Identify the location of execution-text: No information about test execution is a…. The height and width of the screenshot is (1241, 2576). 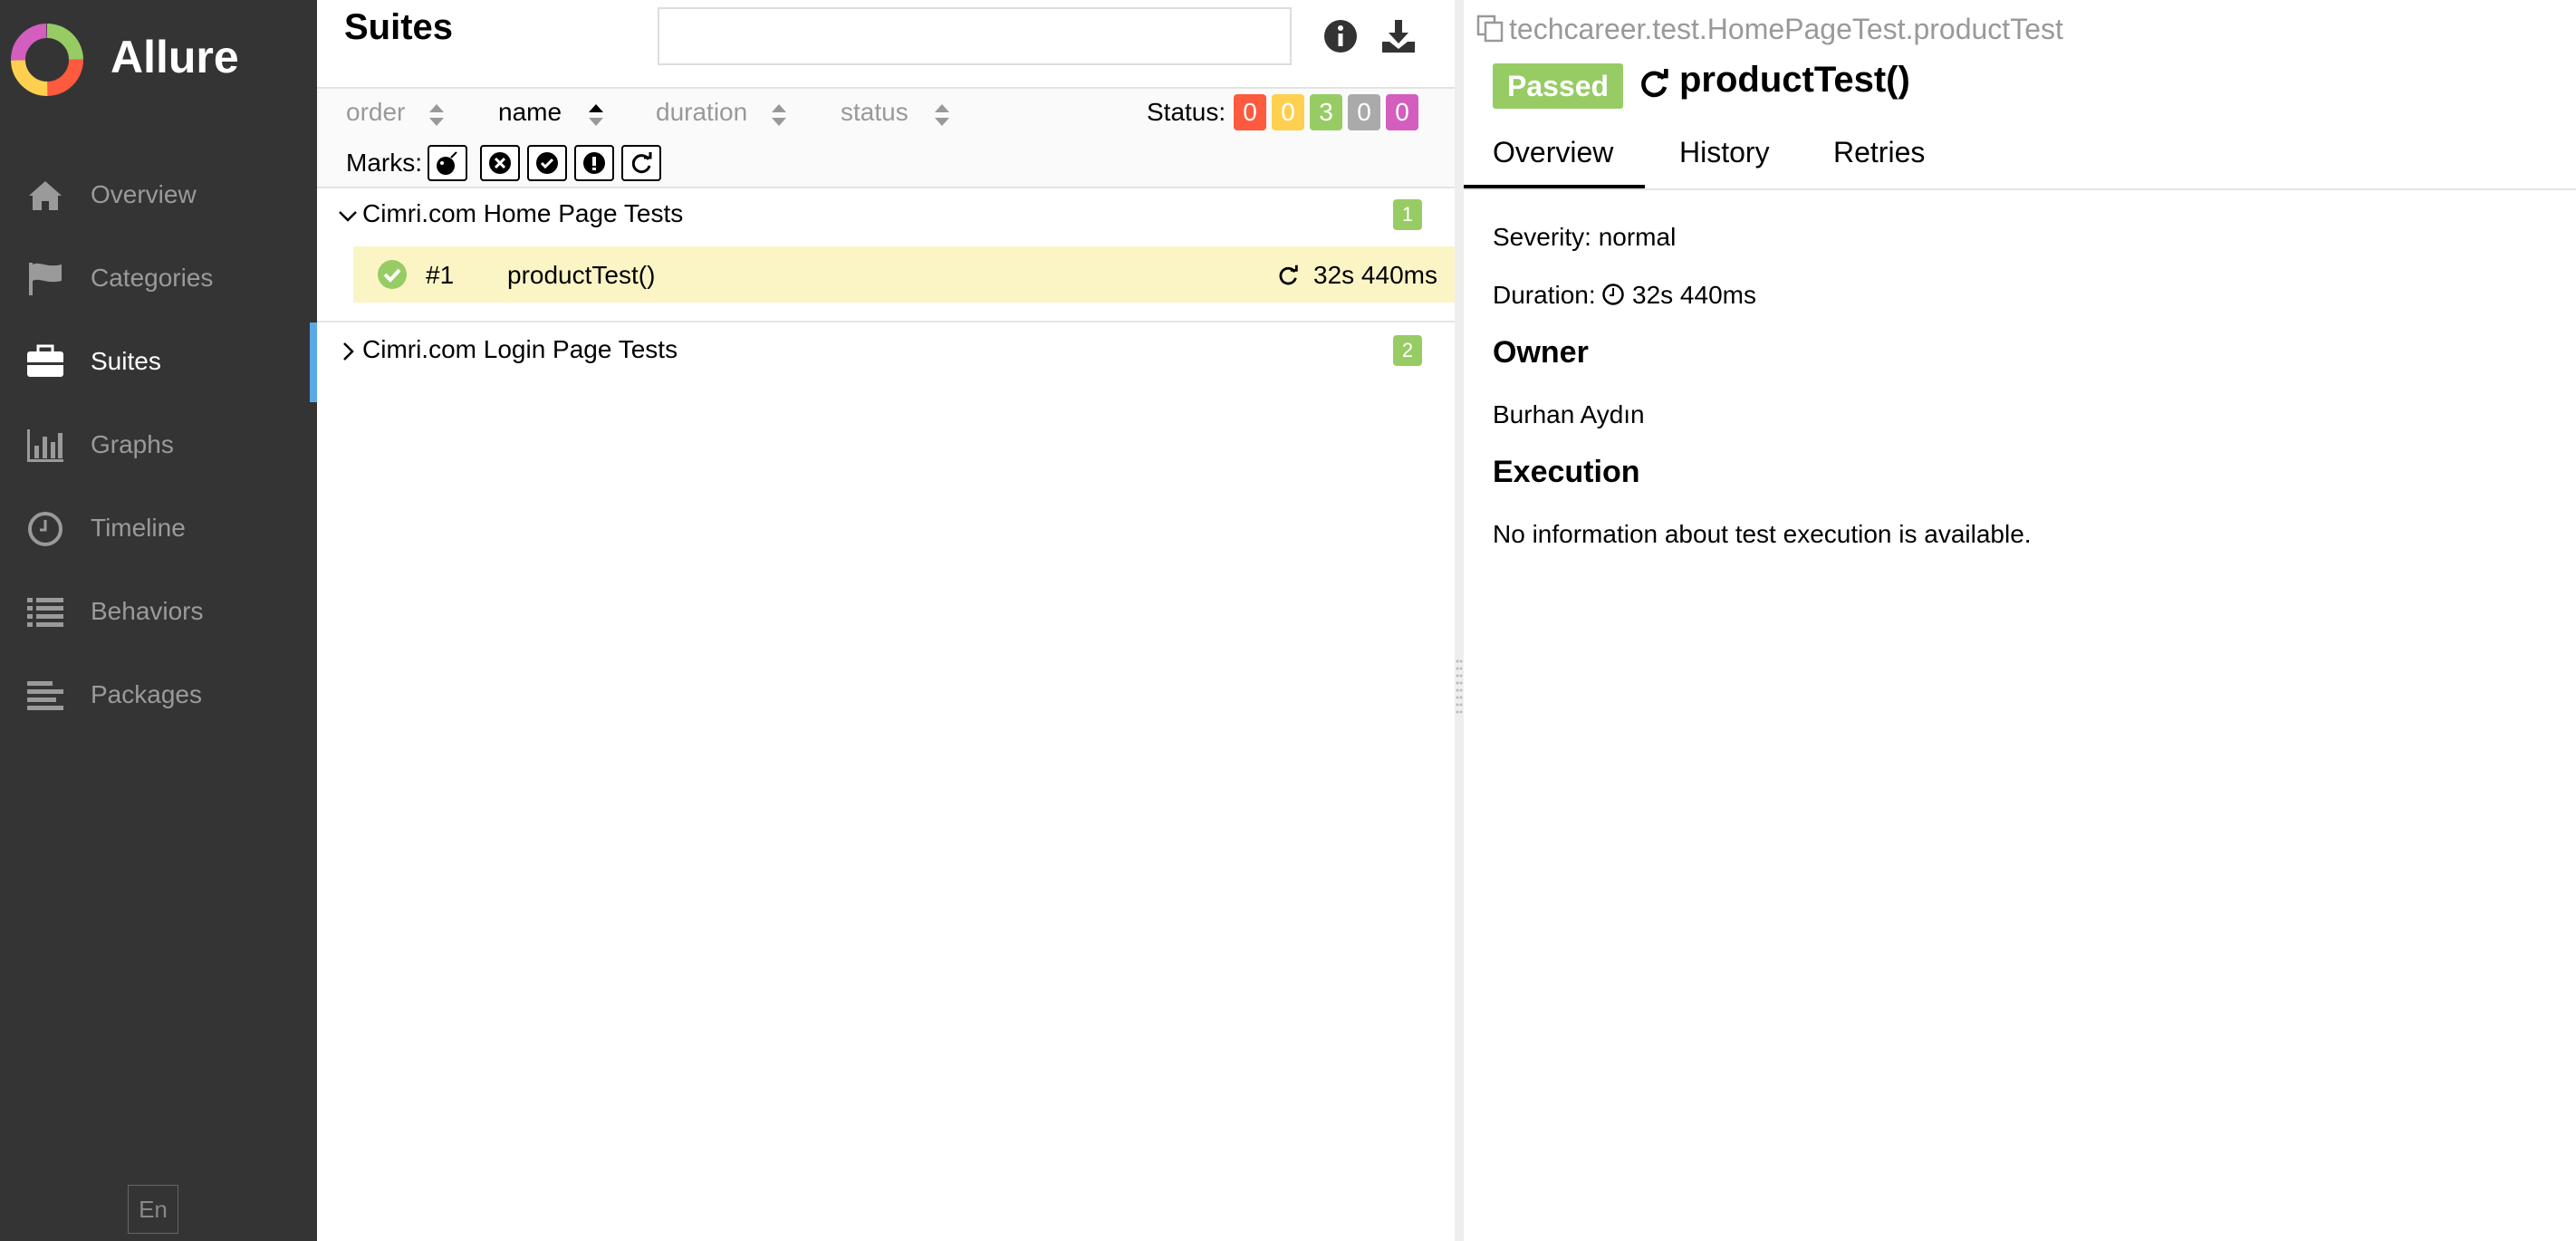
(1762, 534).